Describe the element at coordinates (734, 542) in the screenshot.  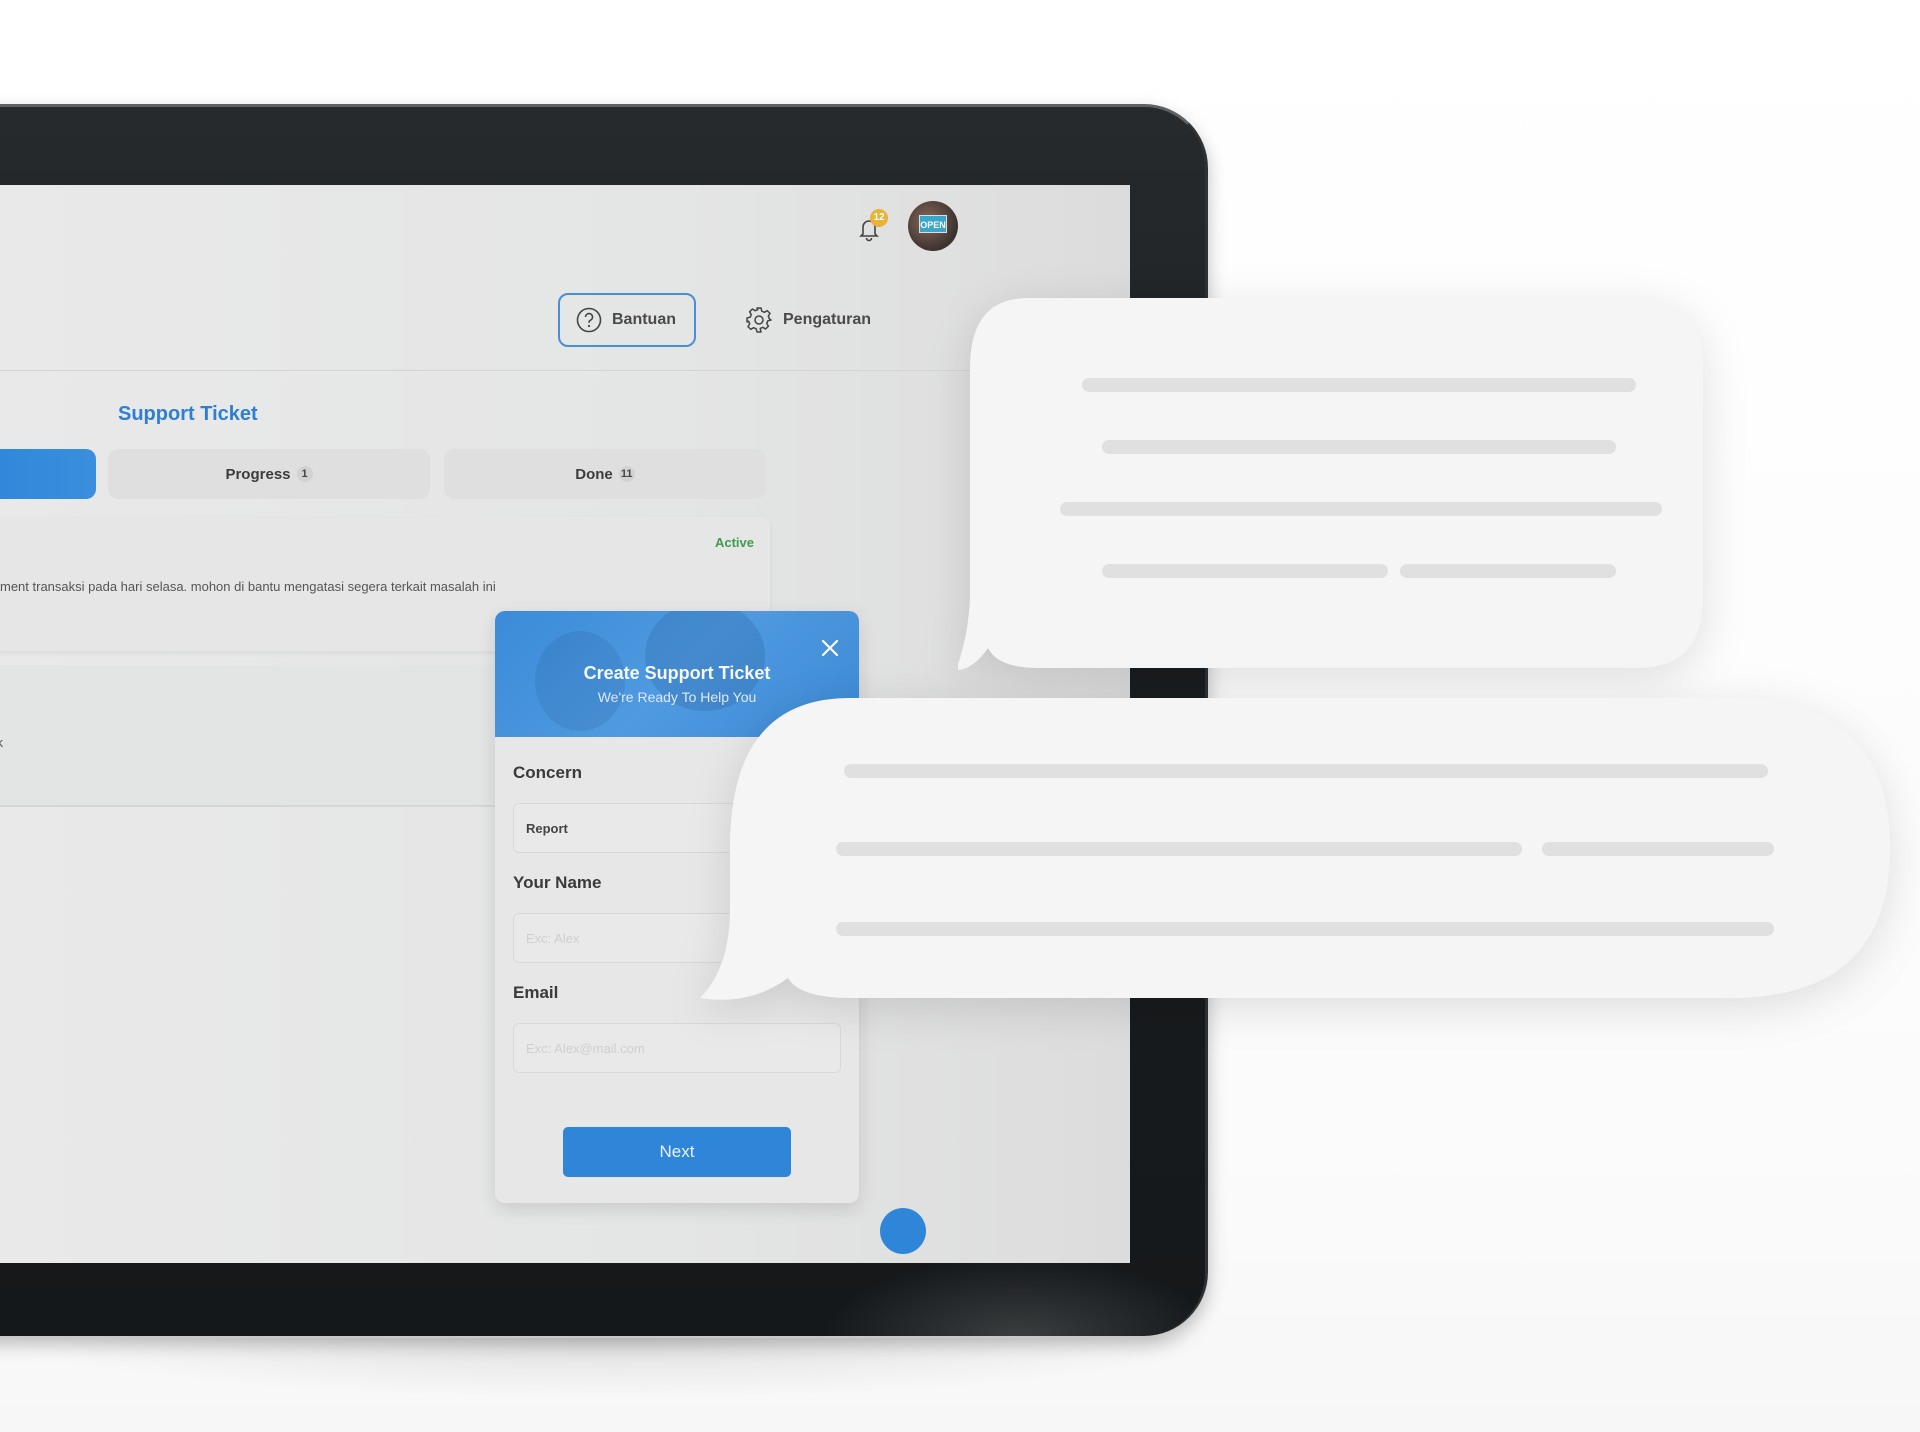
I see `status-badge: Active` at that location.